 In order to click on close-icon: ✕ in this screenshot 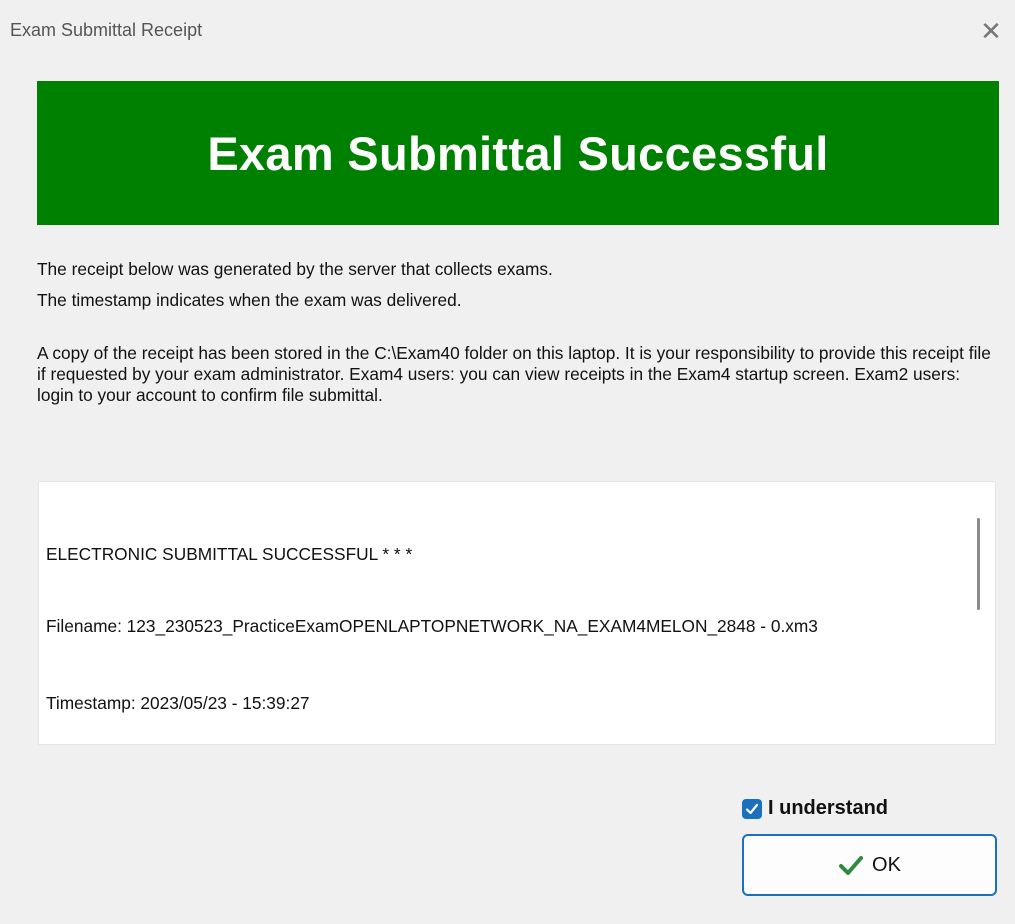, I will do `click(991, 32)`.